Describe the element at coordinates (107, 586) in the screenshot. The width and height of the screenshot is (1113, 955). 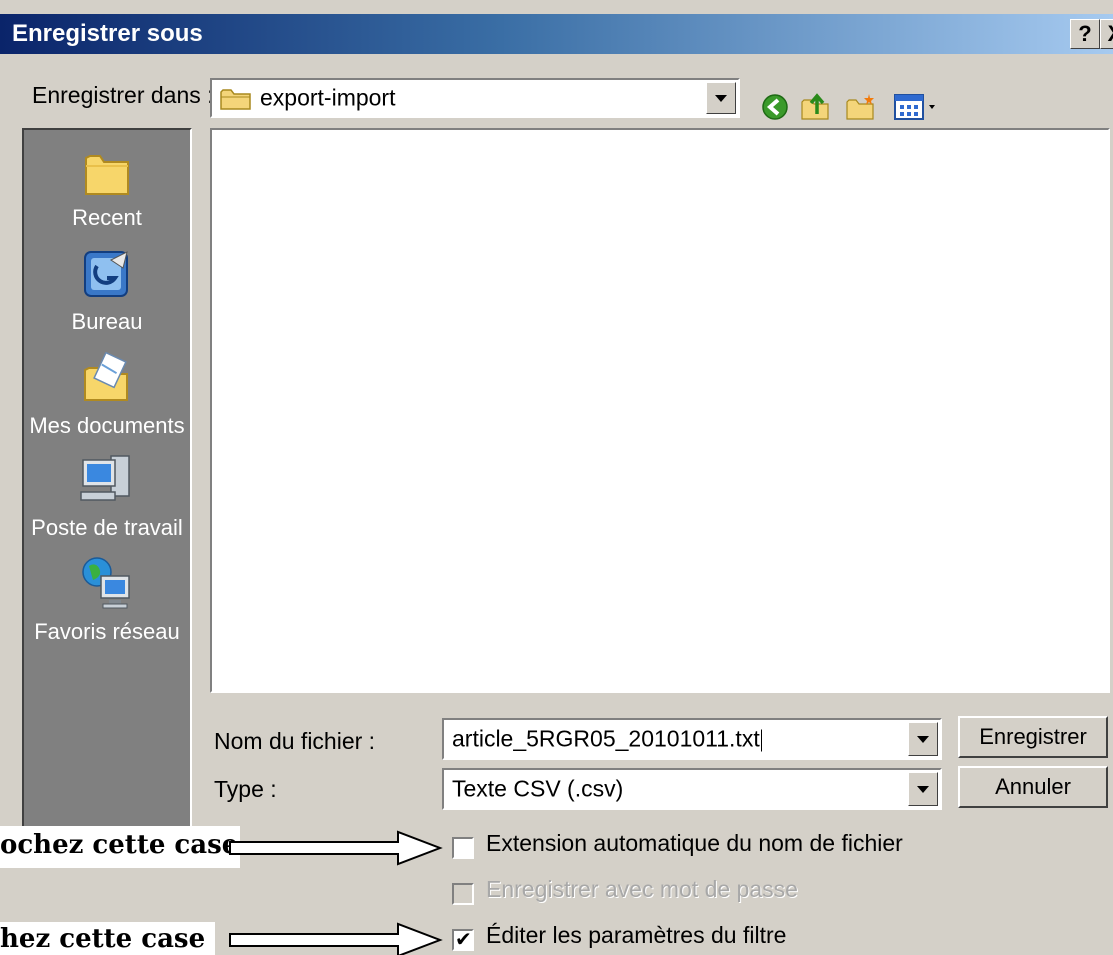
I see `network-places-icon` at that location.